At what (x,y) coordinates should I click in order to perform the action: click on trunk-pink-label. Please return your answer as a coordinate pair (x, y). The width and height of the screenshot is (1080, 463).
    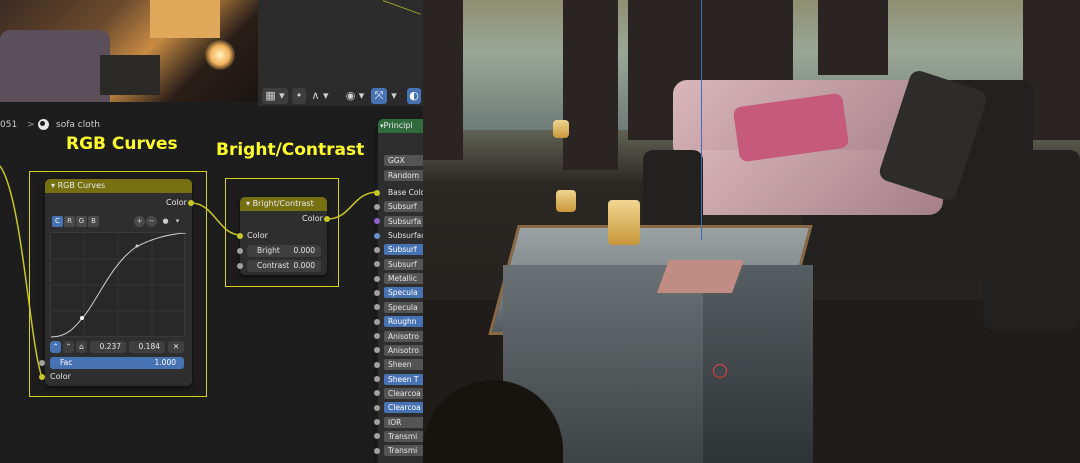
    Looking at the image, I should click on (700, 276).